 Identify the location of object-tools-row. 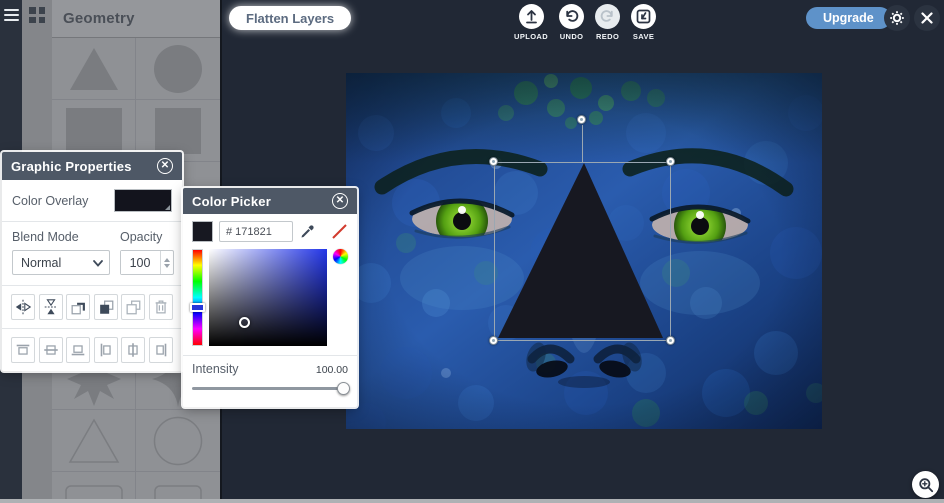
(92, 307).